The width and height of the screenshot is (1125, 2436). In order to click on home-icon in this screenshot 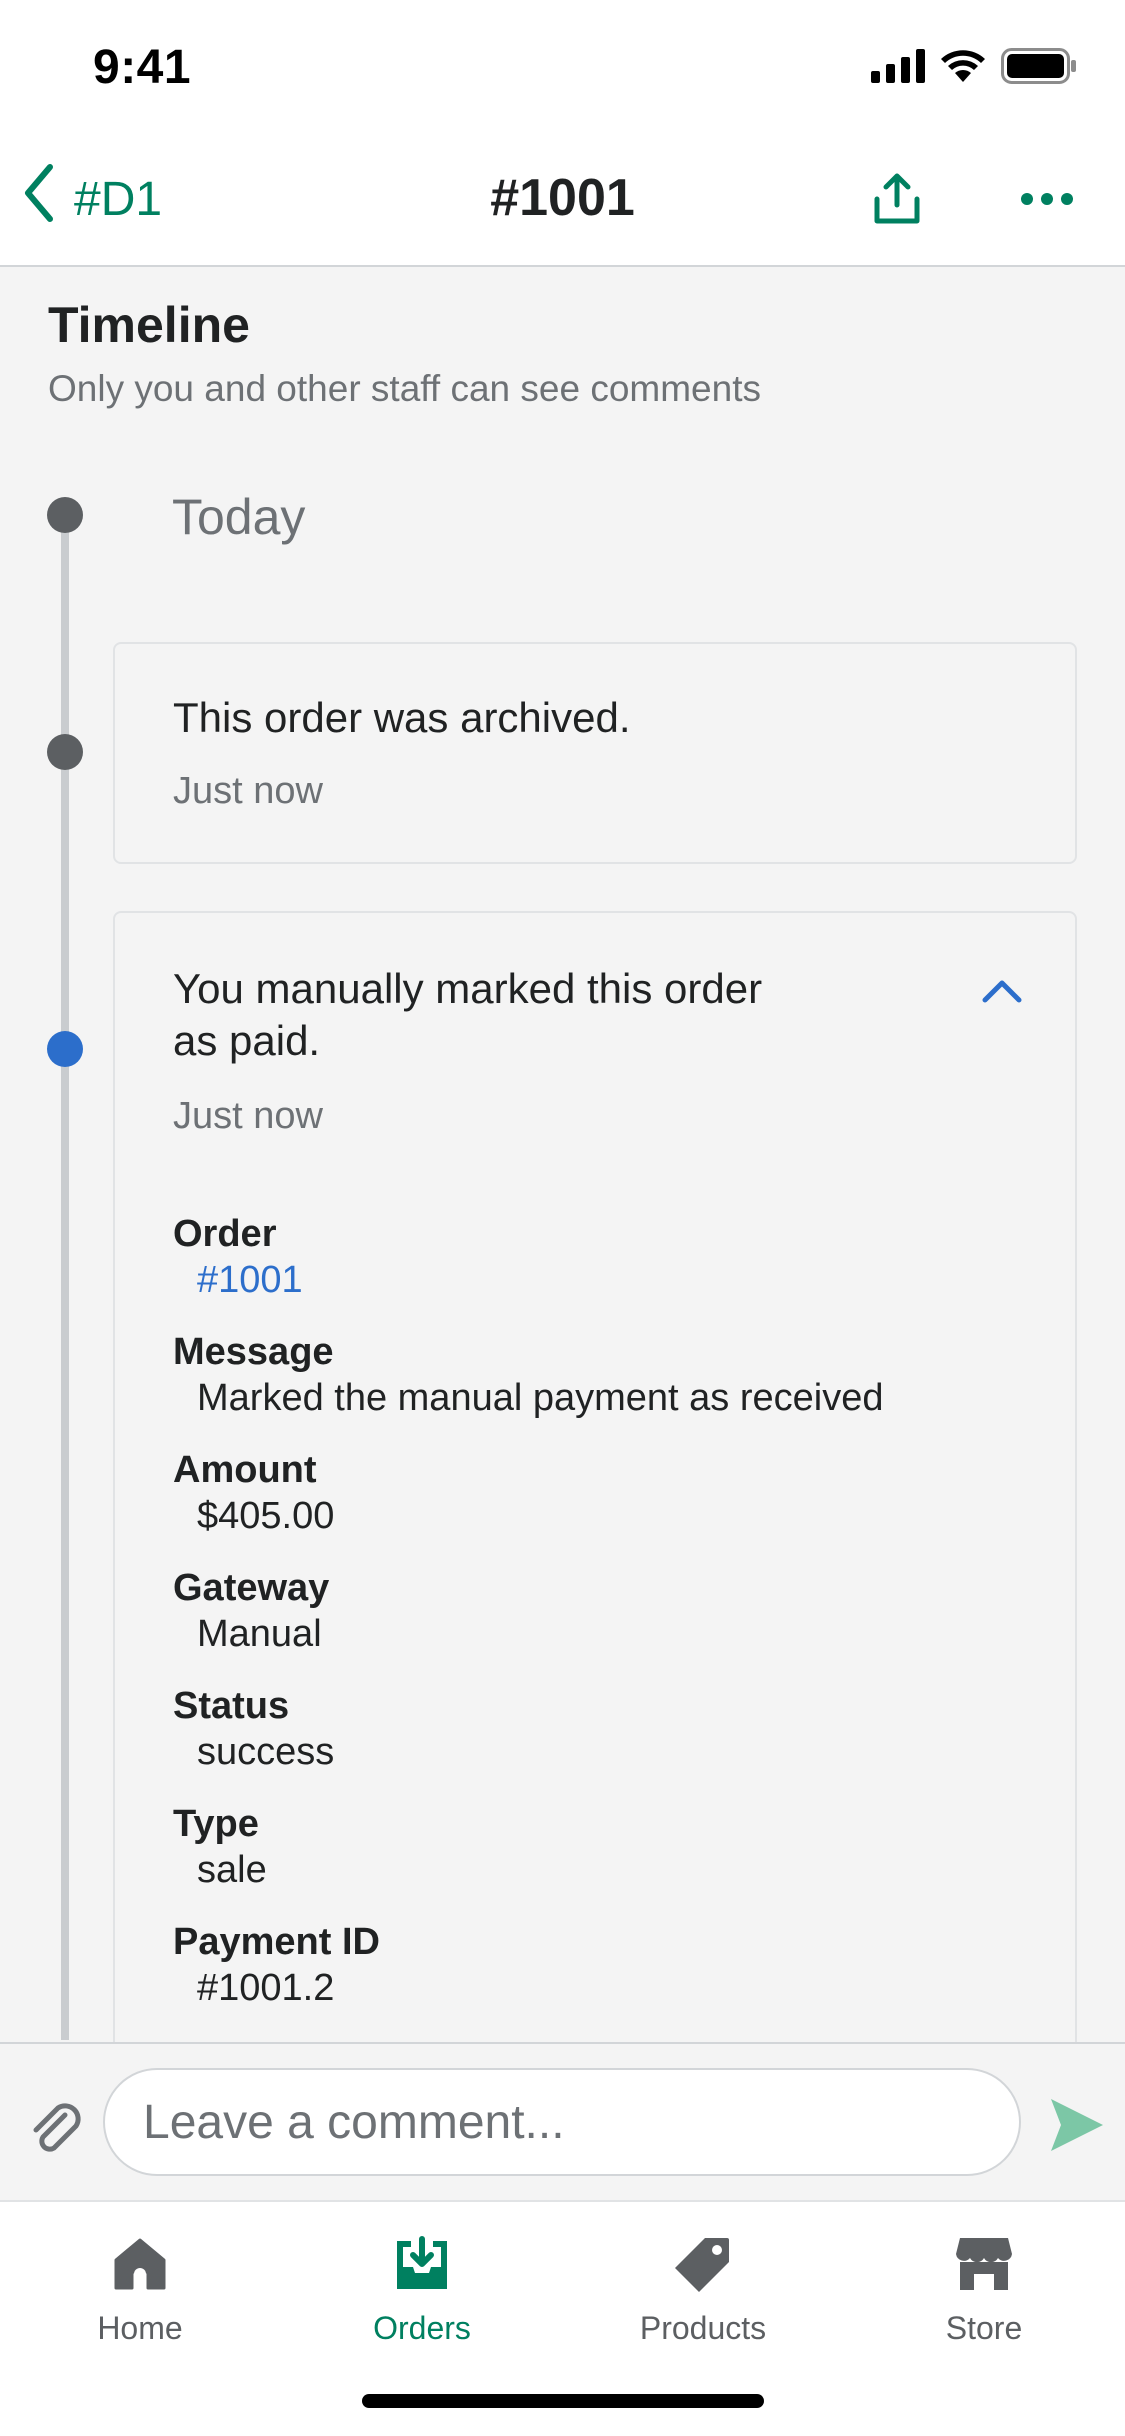, I will do `click(140, 2264)`.